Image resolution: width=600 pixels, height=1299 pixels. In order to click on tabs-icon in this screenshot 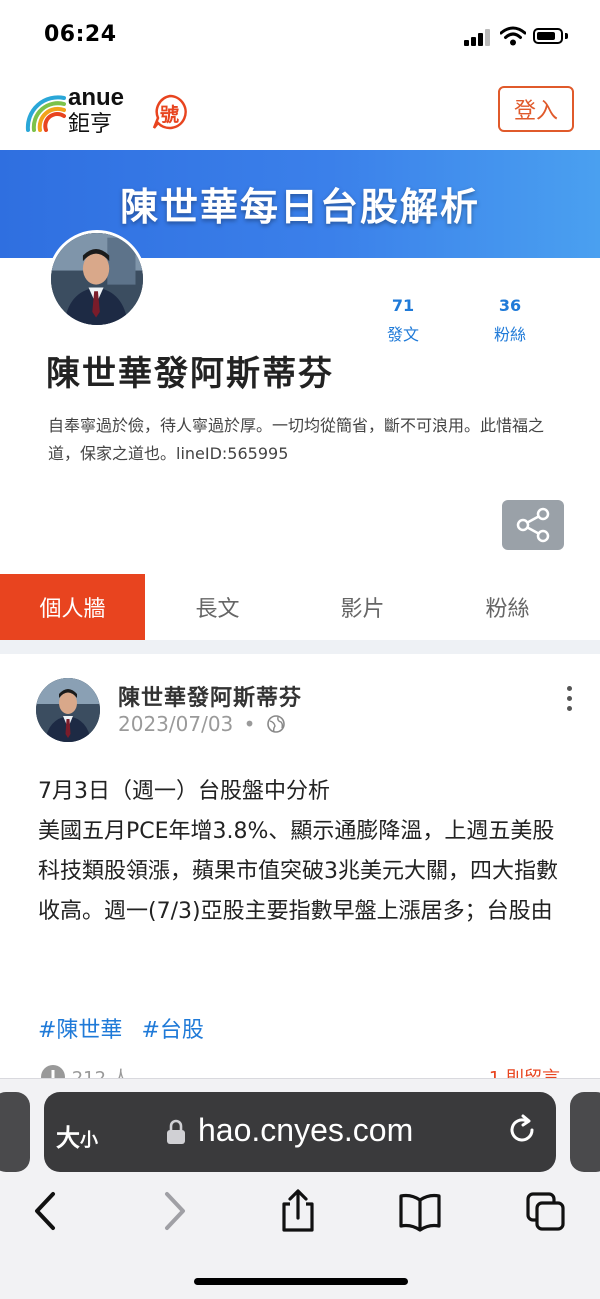, I will do `click(546, 1211)`.